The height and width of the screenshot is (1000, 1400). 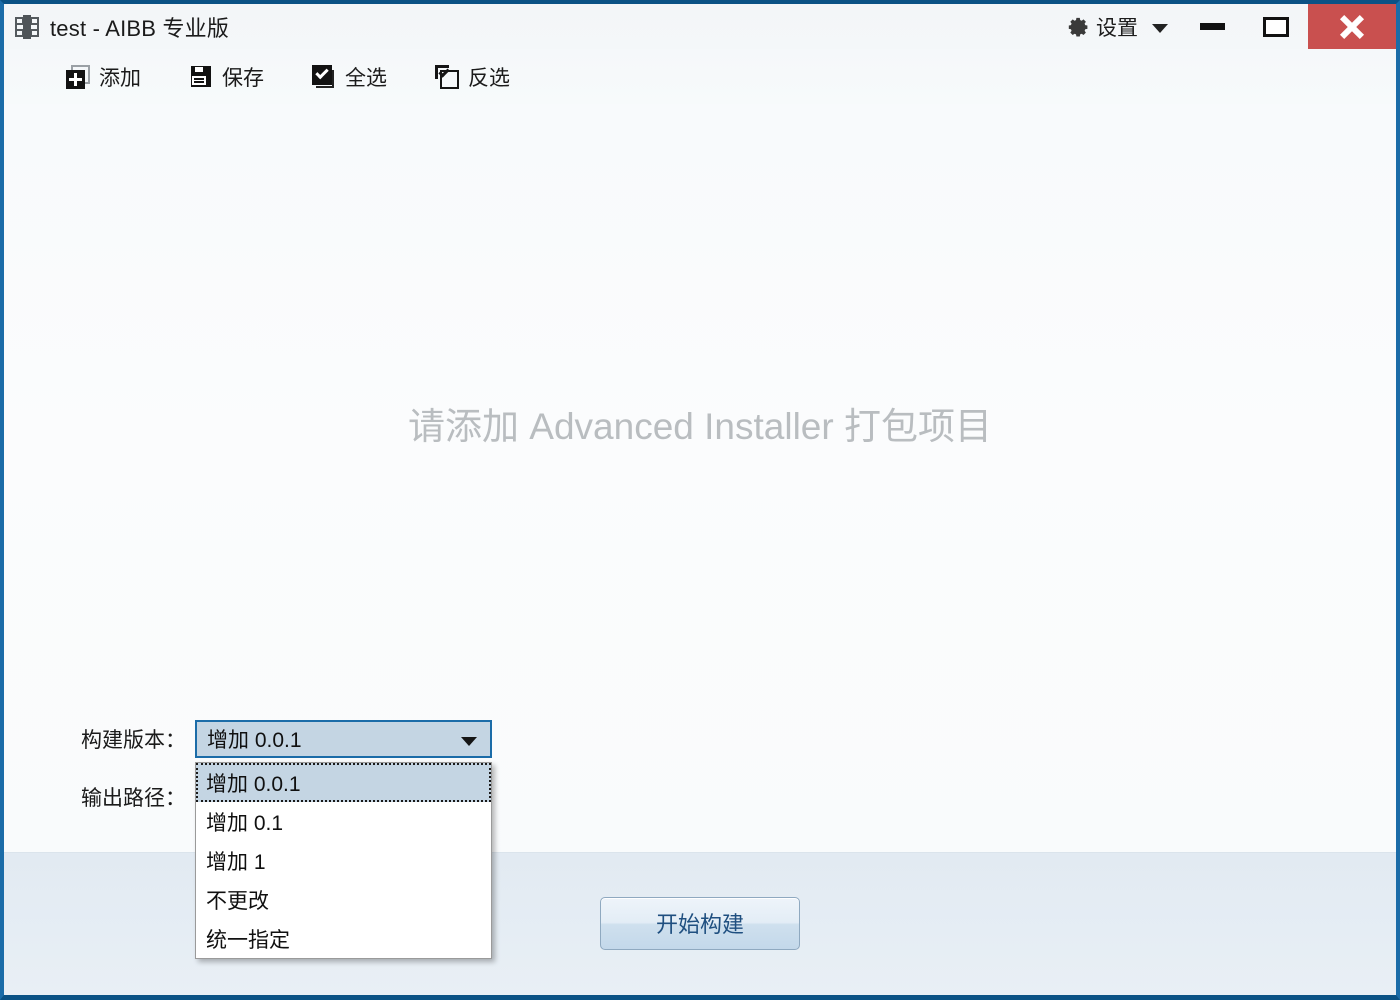 I want to click on close-button, so click(x=1352, y=26).